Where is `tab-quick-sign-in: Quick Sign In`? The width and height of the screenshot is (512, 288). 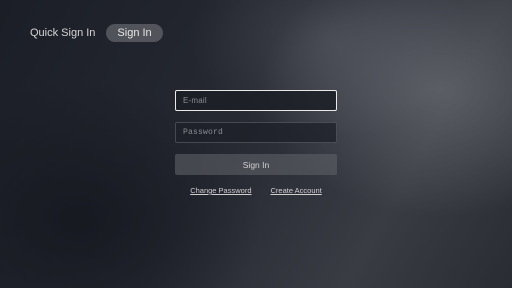
tab-quick-sign-in: Quick Sign In is located at coordinates (62, 33).